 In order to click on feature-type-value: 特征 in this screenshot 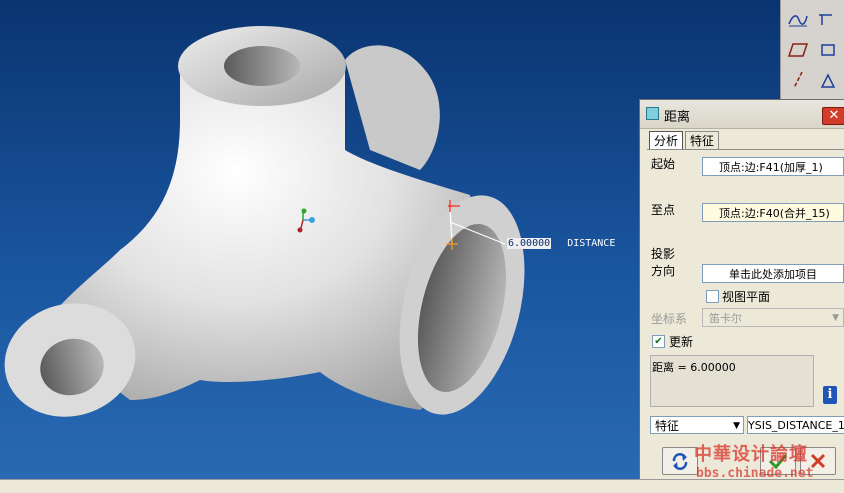, I will do `click(667, 426)`.